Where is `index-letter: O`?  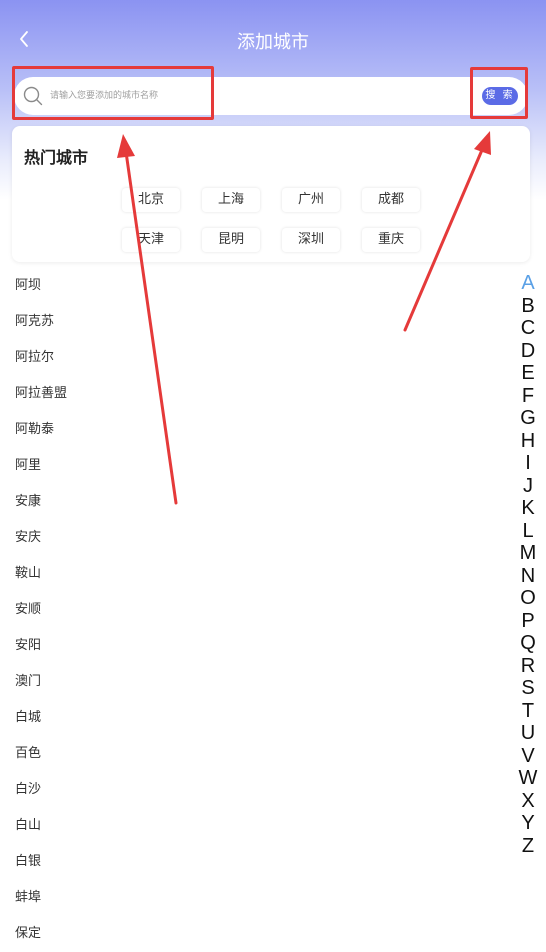 index-letter: O is located at coordinates (528, 598).